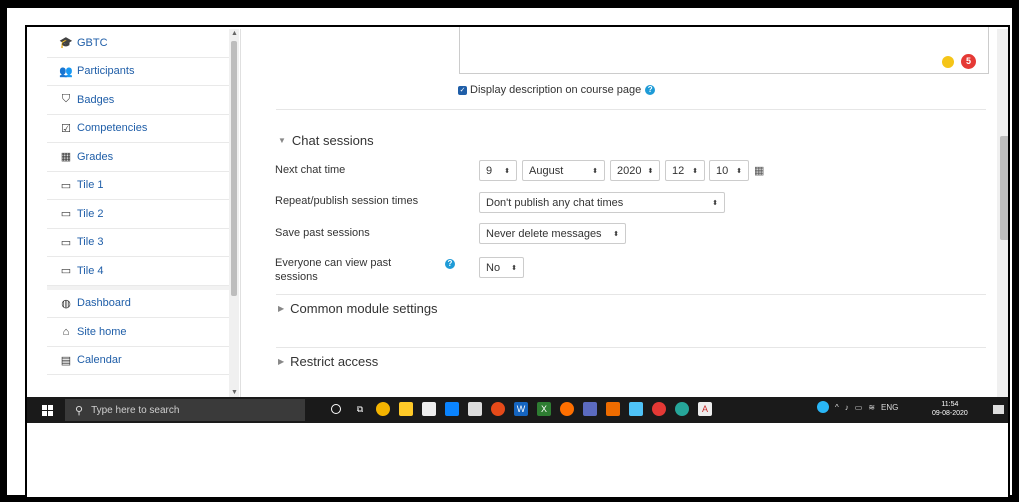 This screenshot has height=502, width=1019. I want to click on sidebar-item-participants: 👥 Participants, so click(138, 72).